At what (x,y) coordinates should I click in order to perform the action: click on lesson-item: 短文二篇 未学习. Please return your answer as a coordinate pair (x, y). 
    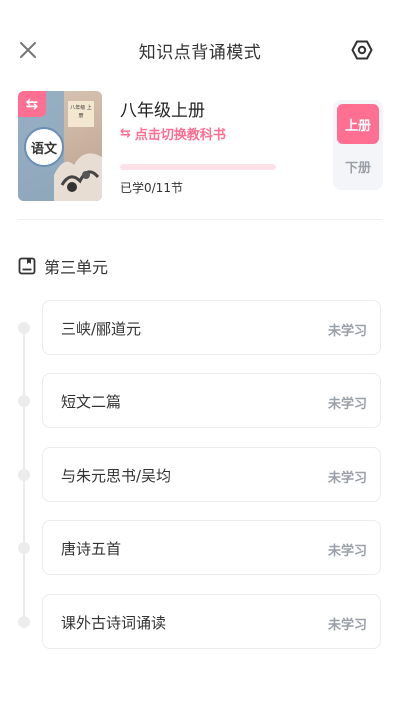
    Looking at the image, I should click on (211, 400).